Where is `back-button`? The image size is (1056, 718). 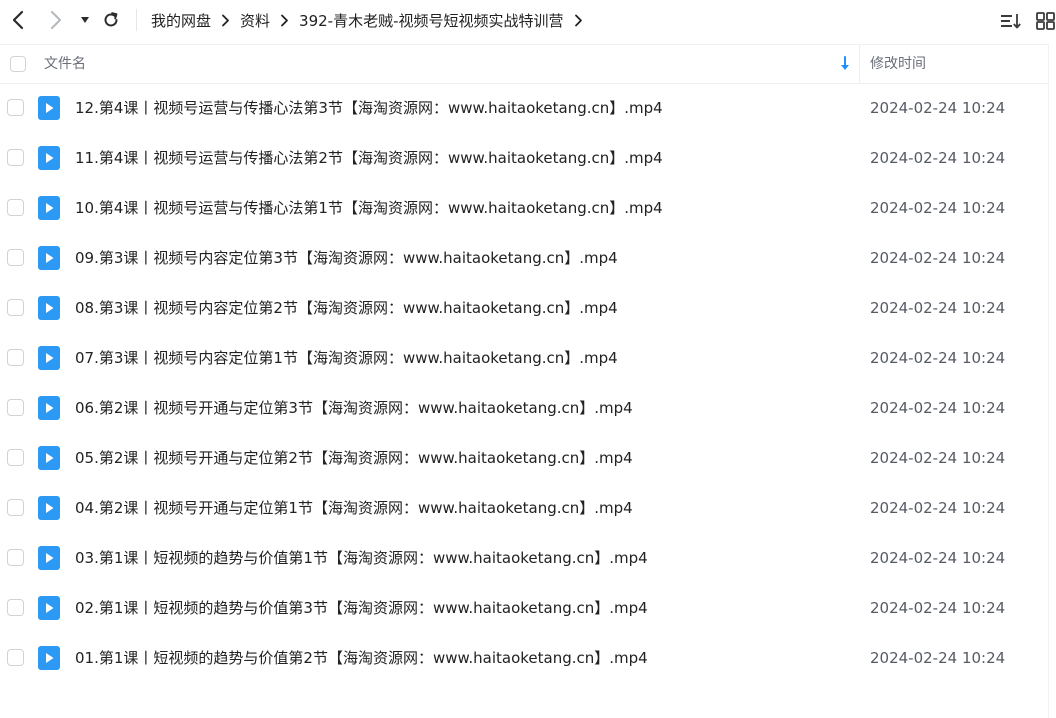 back-button is located at coordinates (18, 20).